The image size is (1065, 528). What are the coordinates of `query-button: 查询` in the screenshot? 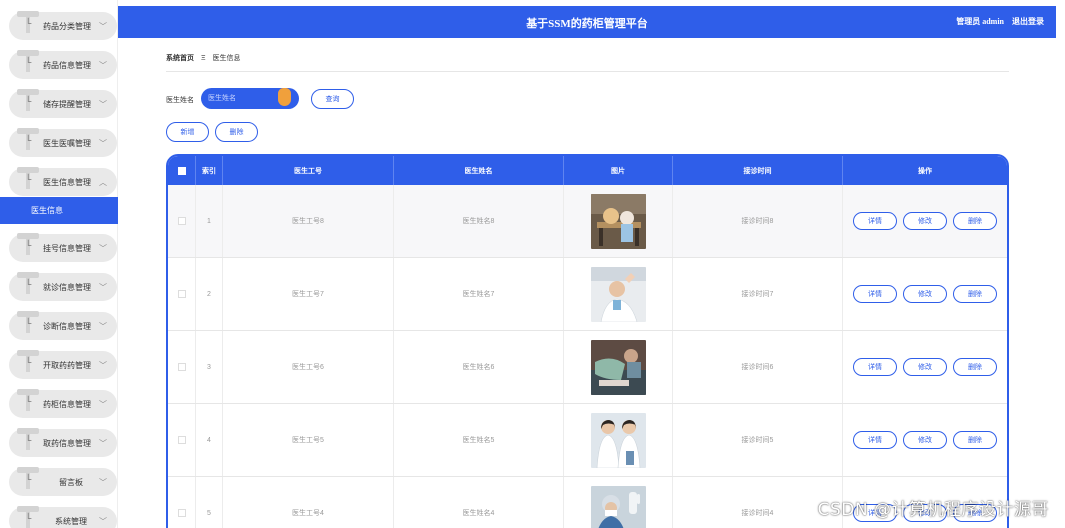 It's located at (332, 99).